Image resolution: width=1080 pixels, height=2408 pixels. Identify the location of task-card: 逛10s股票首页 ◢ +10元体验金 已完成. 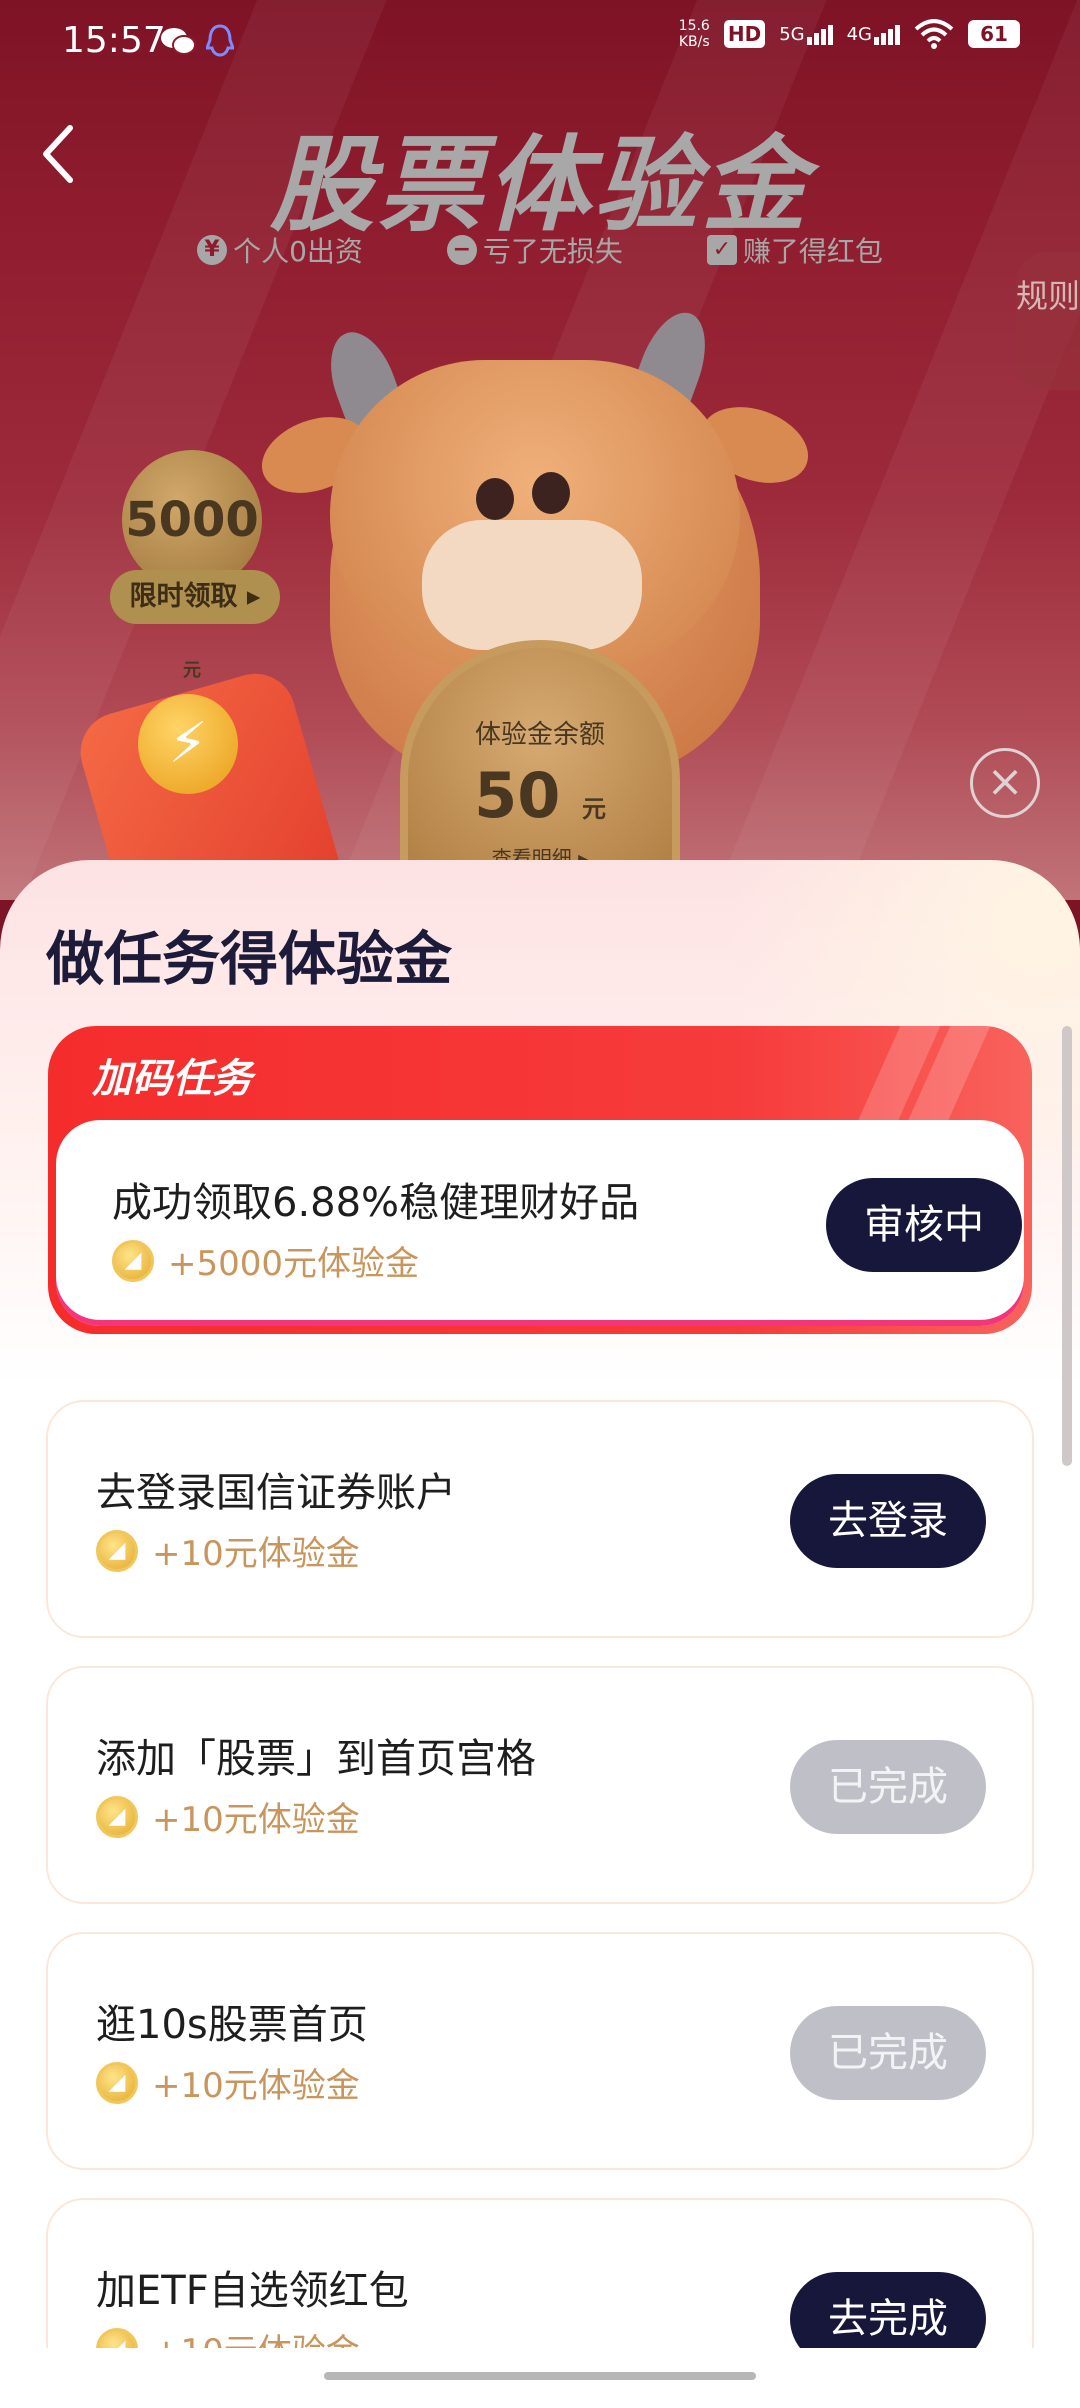
(540, 2051).